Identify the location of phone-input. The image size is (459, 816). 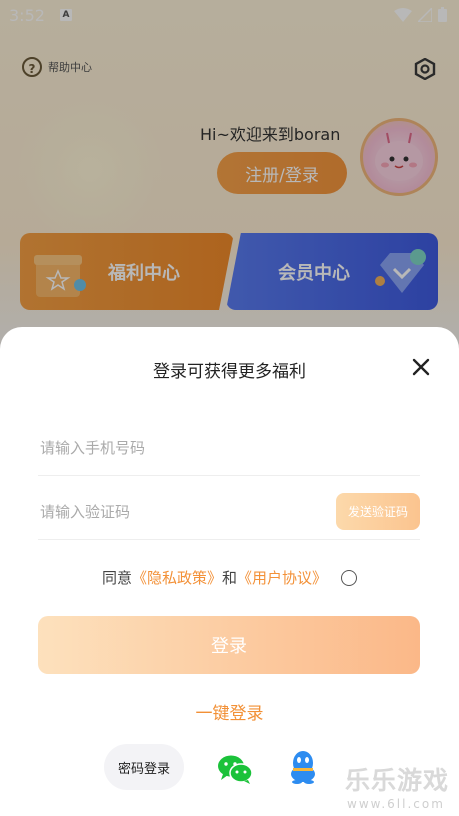
(180, 448).